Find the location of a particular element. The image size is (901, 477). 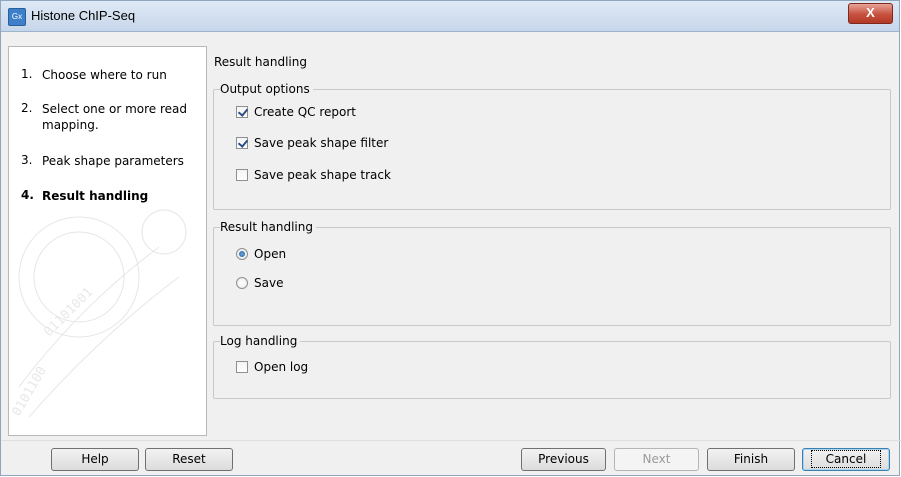

checkbox-label: Create QC report is located at coordinates (305, 112).